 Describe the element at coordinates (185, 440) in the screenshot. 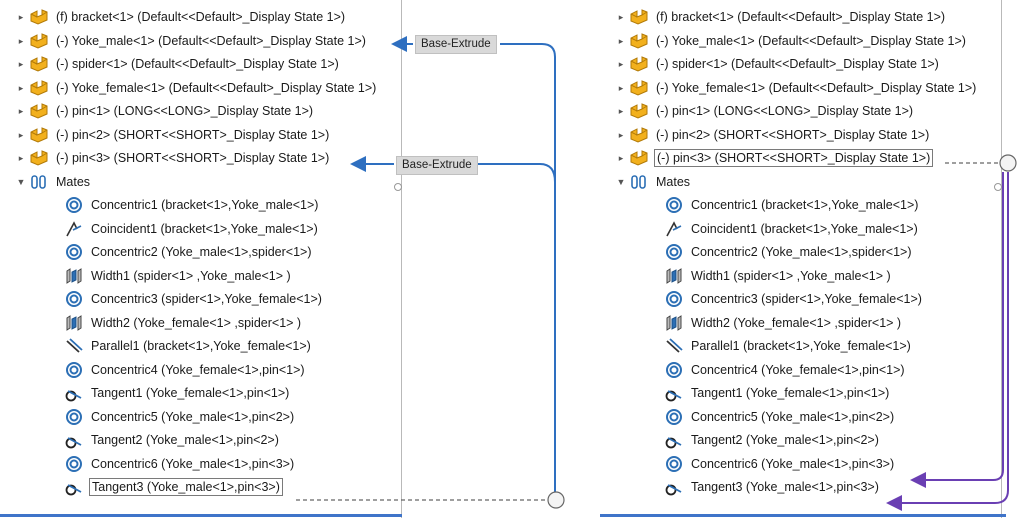

I see `tree-item-label: Tangent2 (Yoke_male<1>,pin<2>)` at that location.